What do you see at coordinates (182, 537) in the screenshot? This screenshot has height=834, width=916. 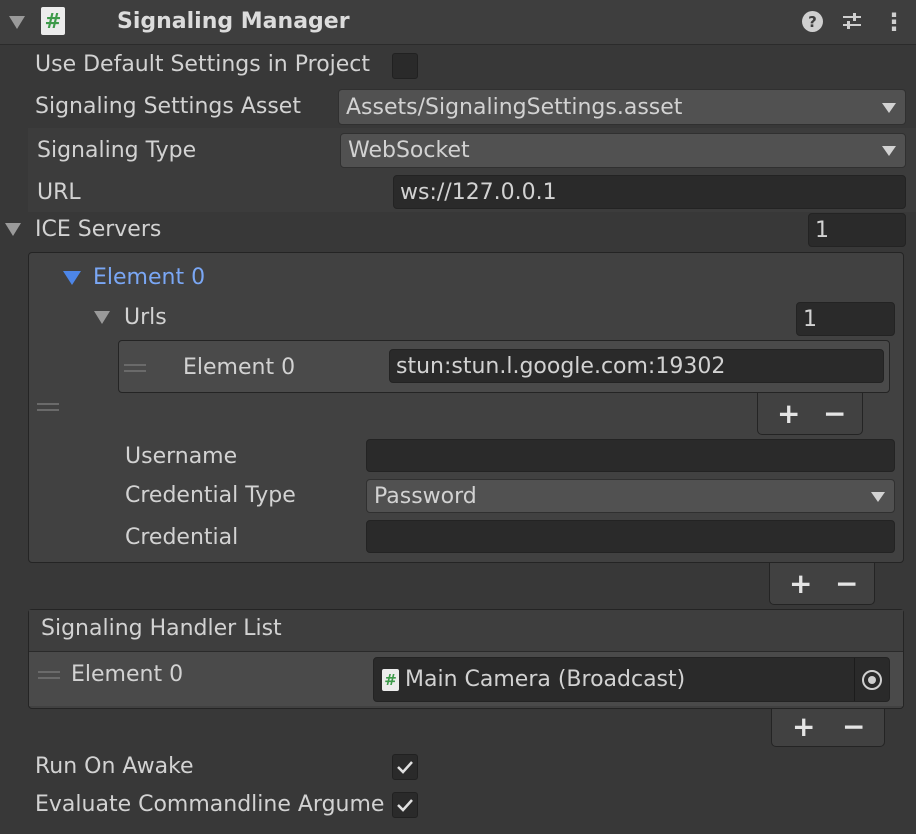 I see `credential-label: Credential` at bounding box center [182, 537].